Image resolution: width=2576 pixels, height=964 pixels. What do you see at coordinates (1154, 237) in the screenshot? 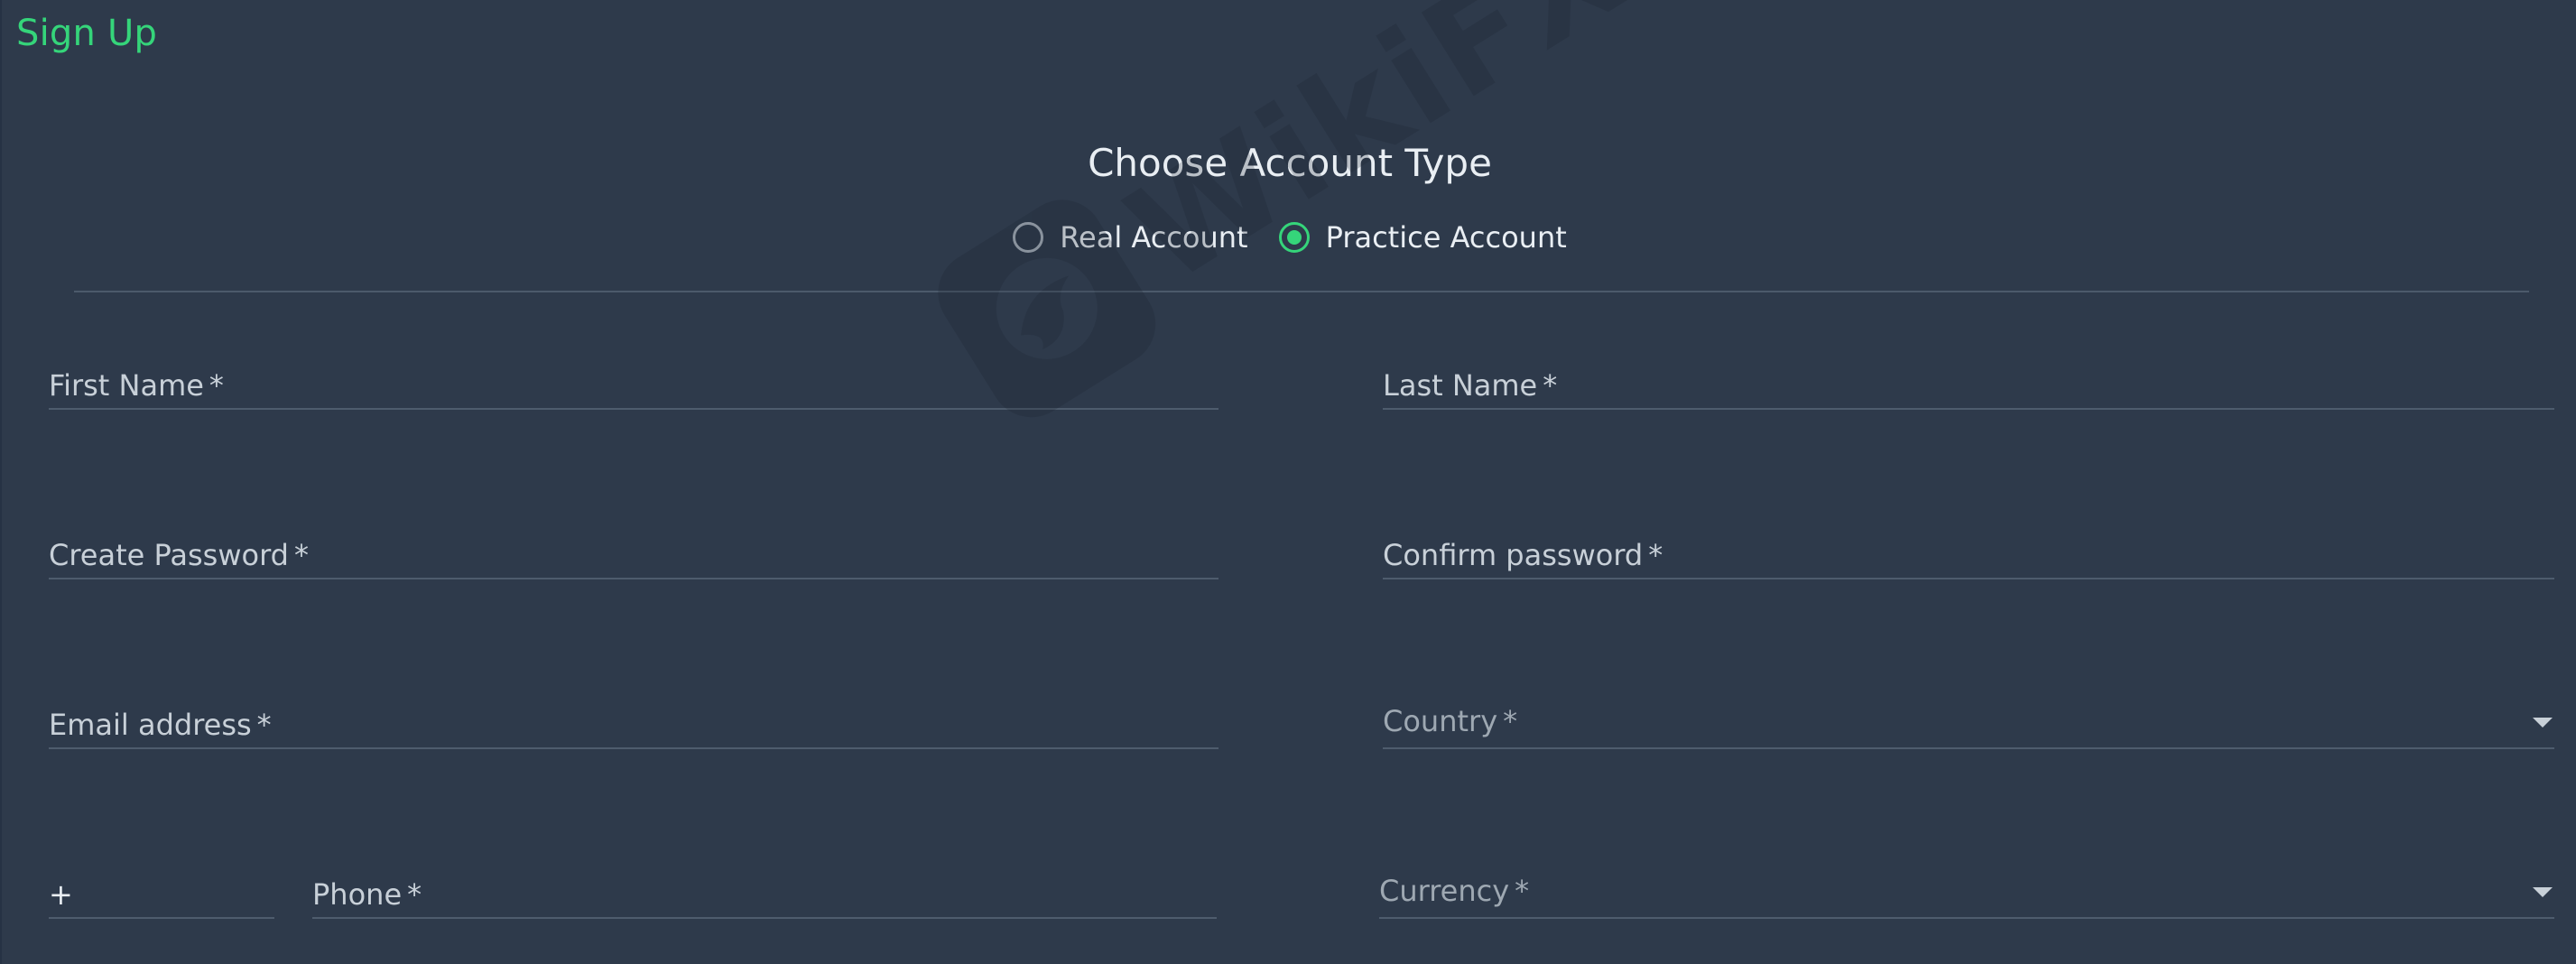
I see `real-account-label: Real Account` at bounding box center [1154, 237].